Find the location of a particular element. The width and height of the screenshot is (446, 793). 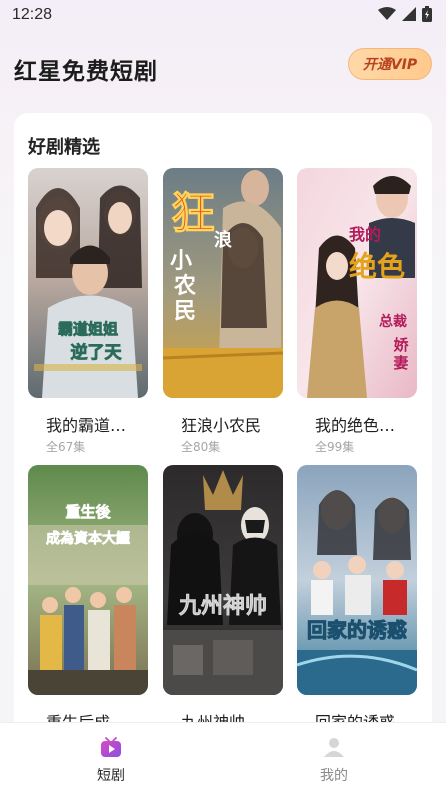

drama-episodes: 全99集 is located at coordinates (335, 447).